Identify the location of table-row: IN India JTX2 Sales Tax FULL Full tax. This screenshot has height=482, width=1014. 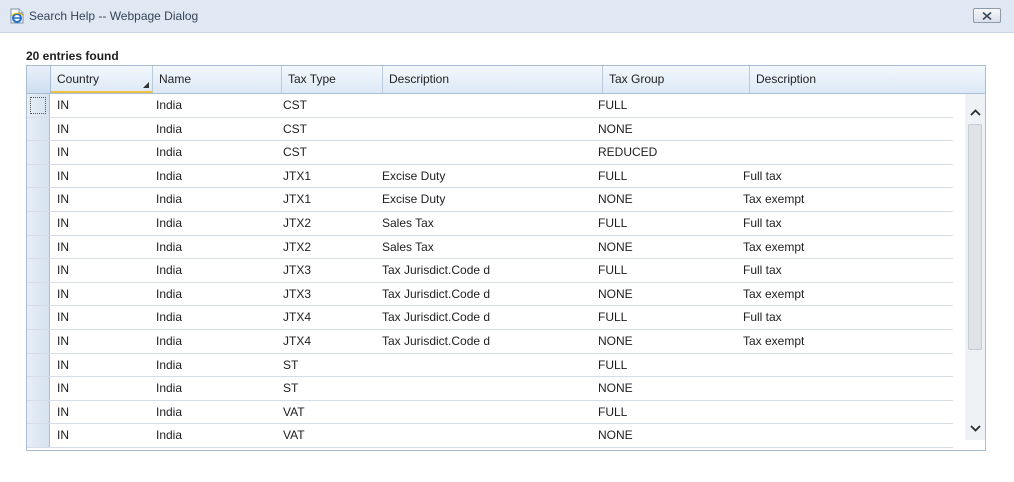
(490, 224).